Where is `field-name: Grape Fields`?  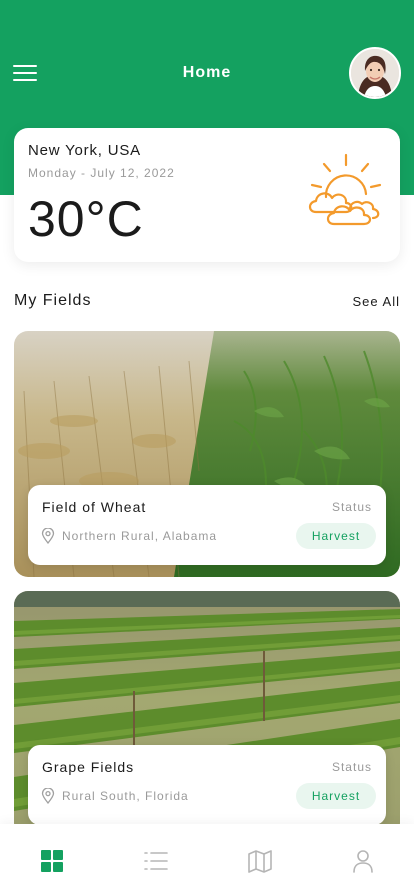
field-name: Grape Fields is located at coordinates (88, 767).